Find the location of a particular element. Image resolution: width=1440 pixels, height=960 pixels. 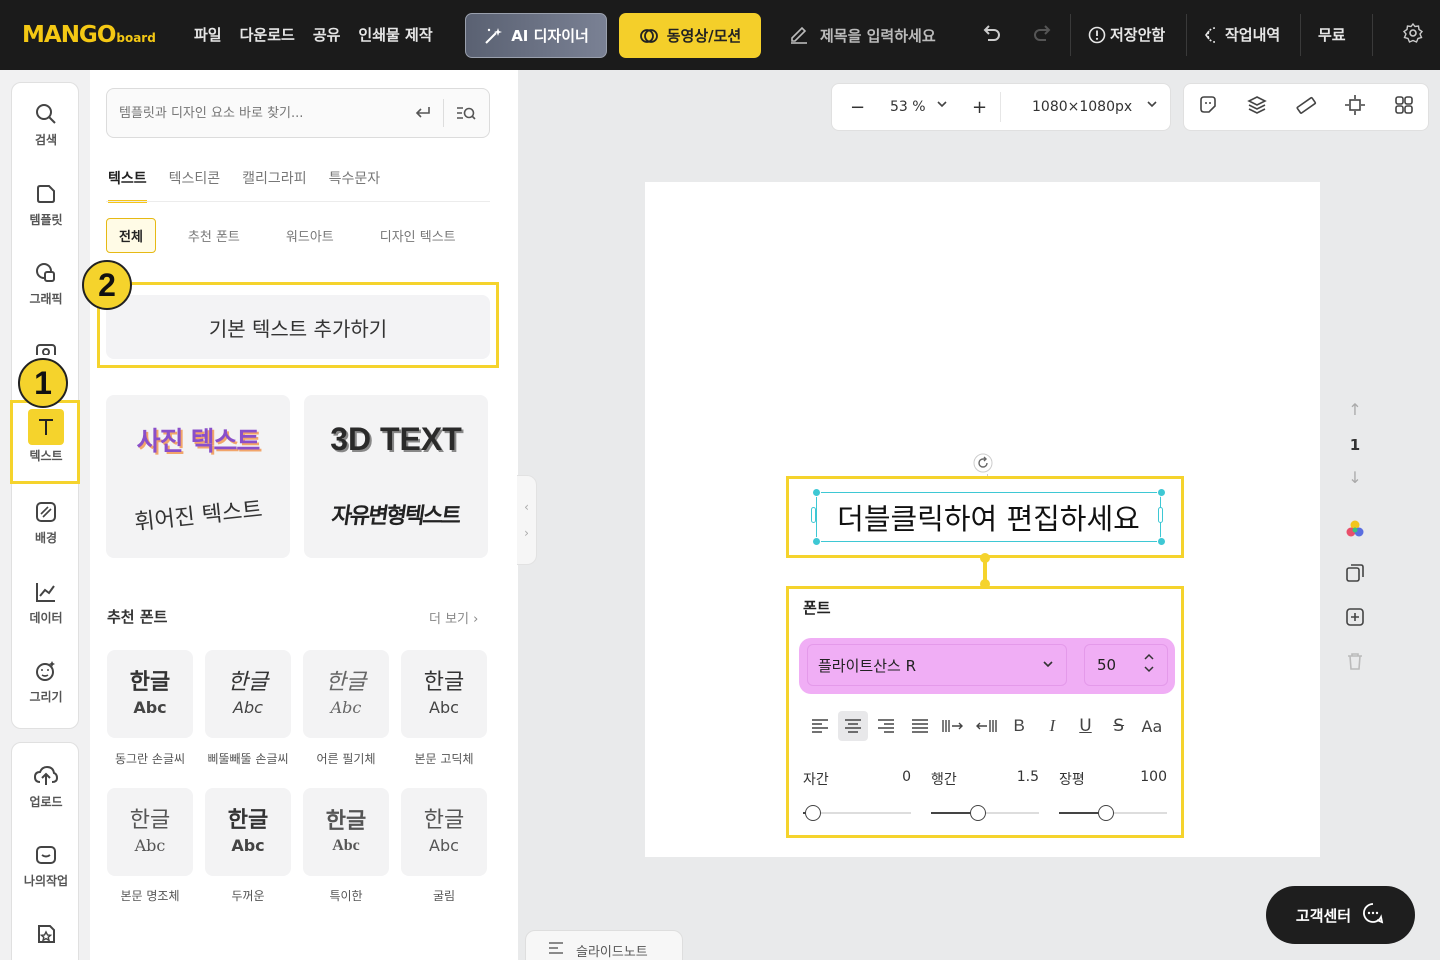

style-free-transform-text: 자유변형텍스트 is located at coordinates (396, 514).